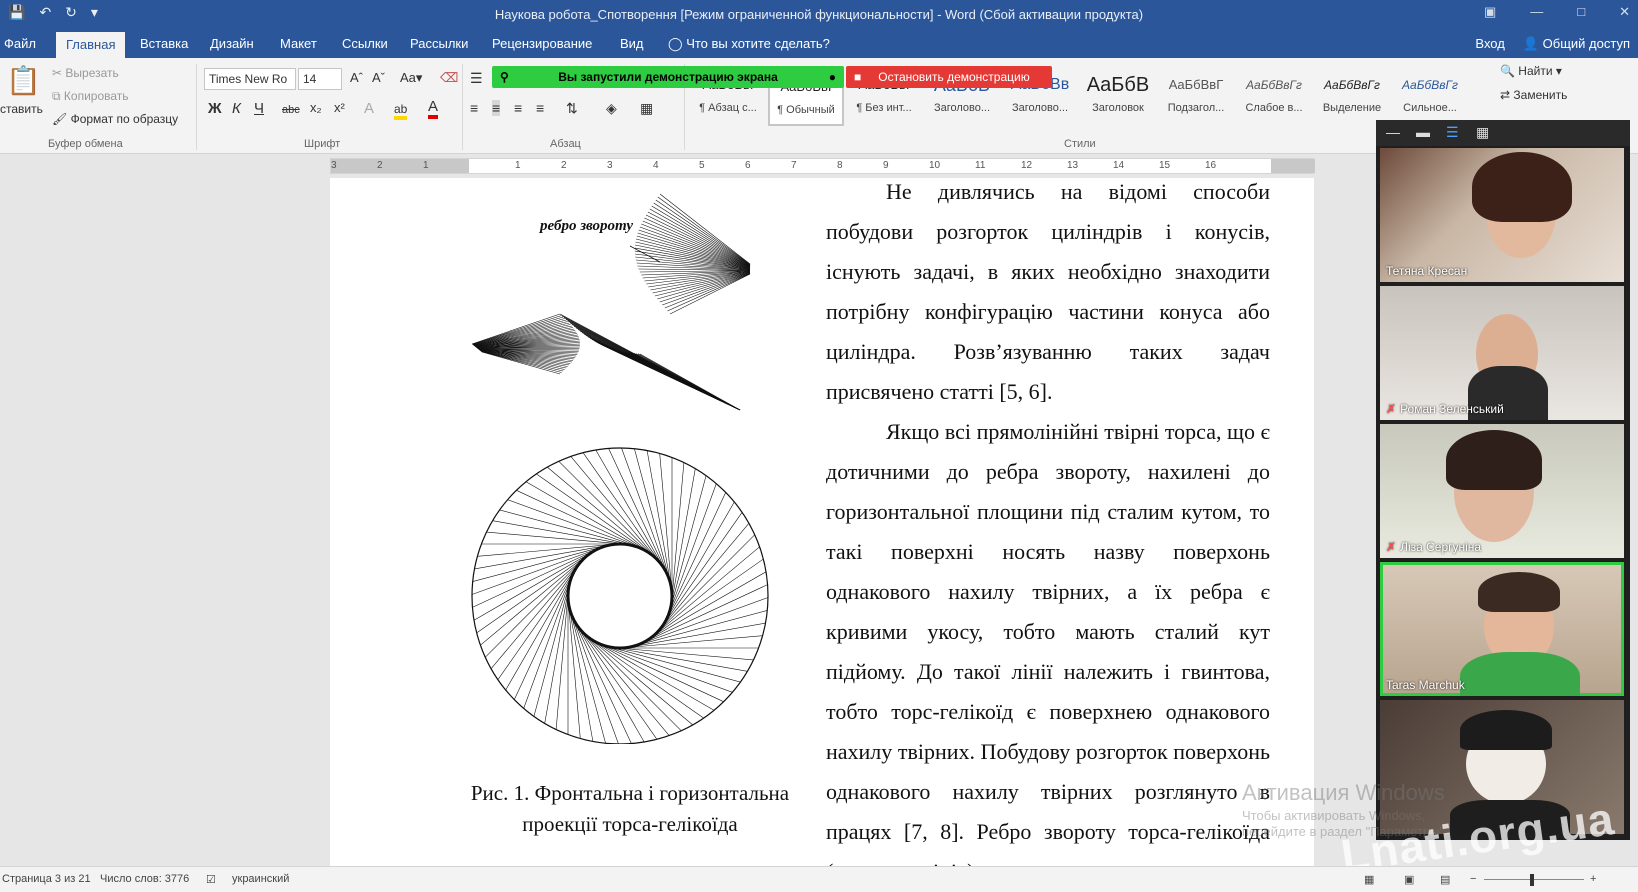 This screenshot has height=892, width=1638. I want to click on signin-link: Вход, so click(1489, 44).